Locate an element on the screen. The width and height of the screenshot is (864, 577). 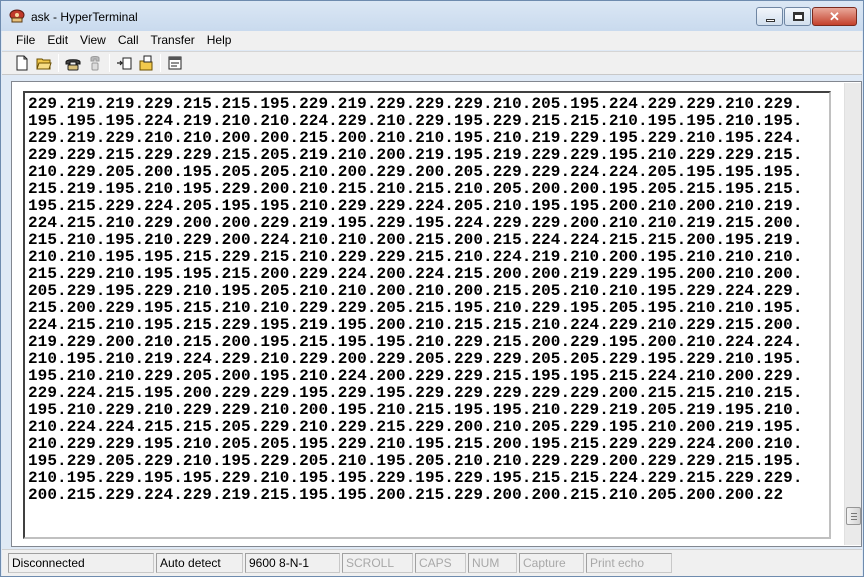
status-connection: Disconnected is located at coordinates (81, 563).